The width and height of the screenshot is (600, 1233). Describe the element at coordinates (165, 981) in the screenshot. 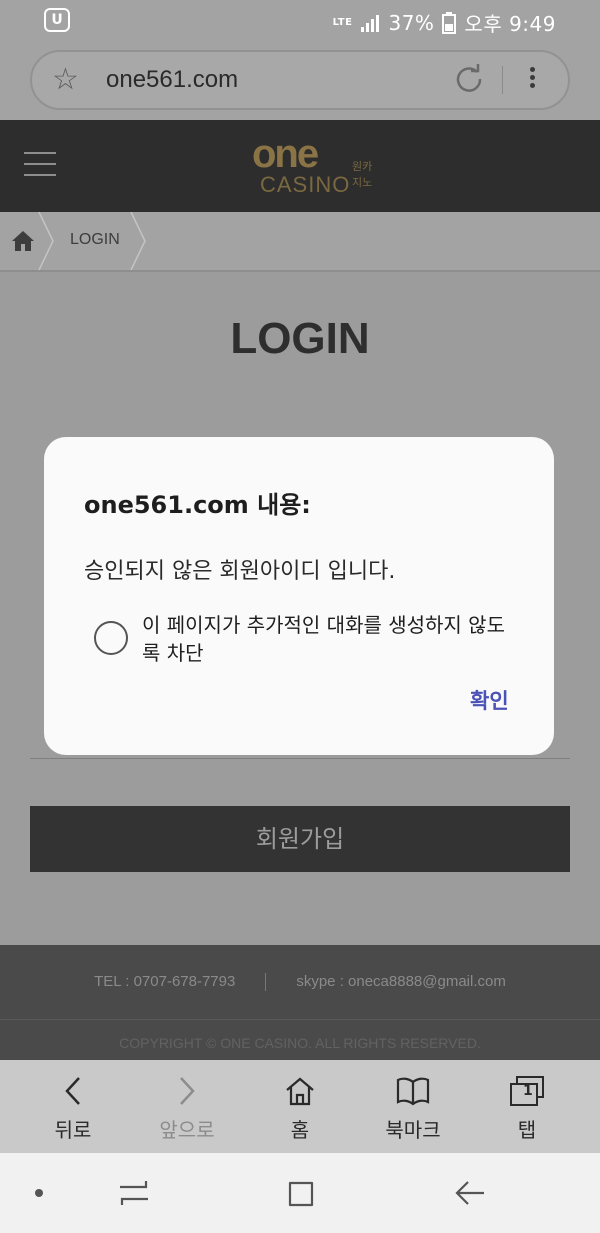

I see `footer-tel: TEL : 0707-678-7793` at that location.